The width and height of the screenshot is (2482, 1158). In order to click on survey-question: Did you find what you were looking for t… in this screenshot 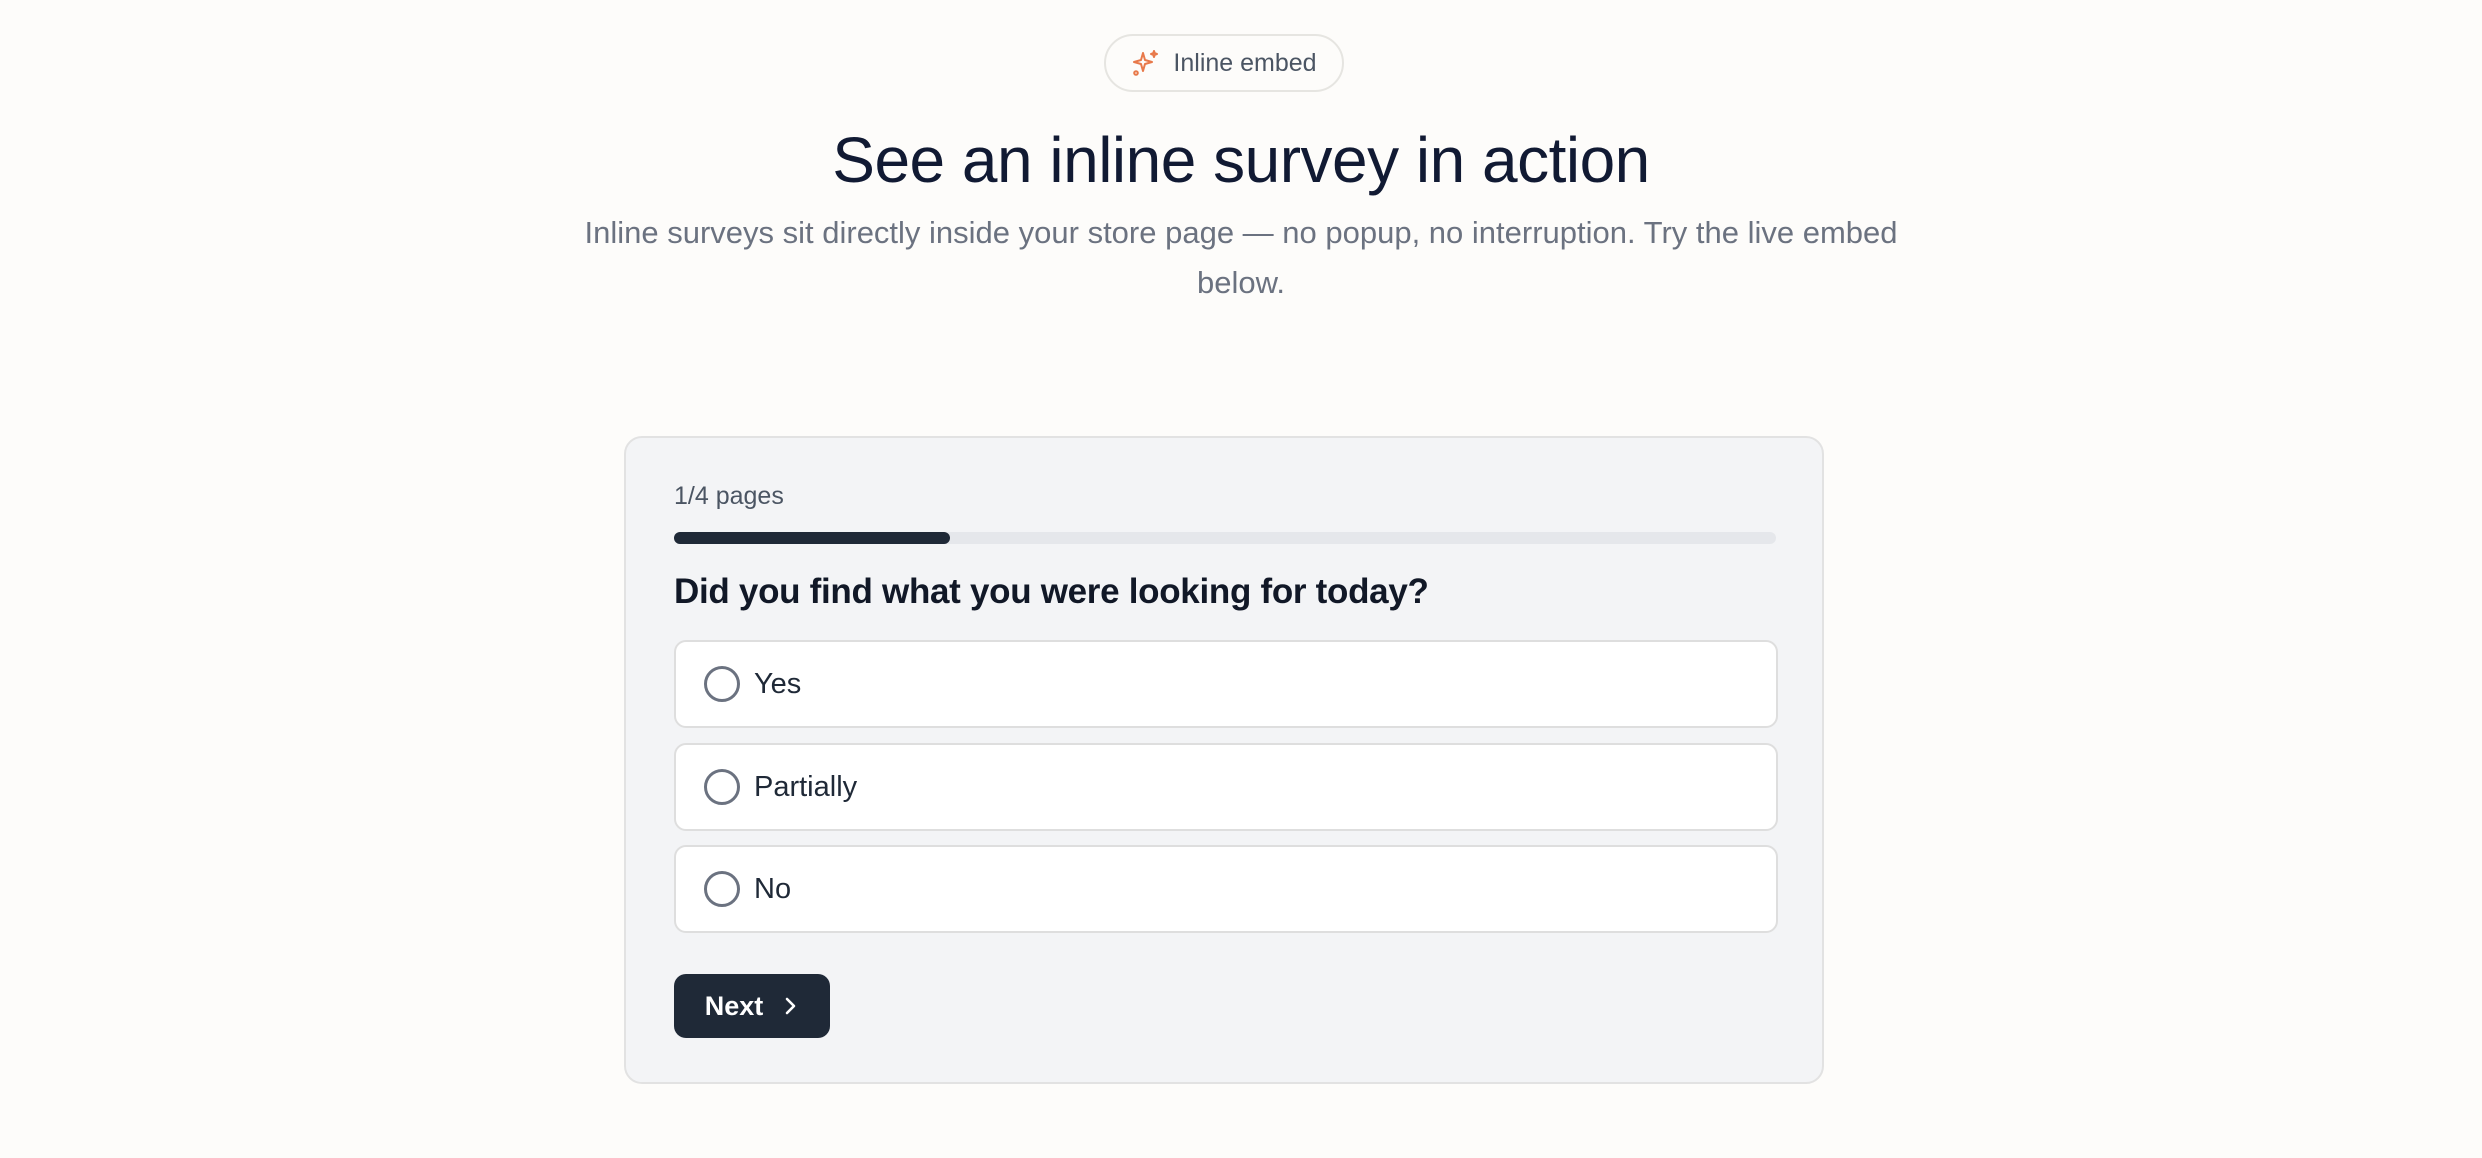, I will do `click(1051, 591)`.